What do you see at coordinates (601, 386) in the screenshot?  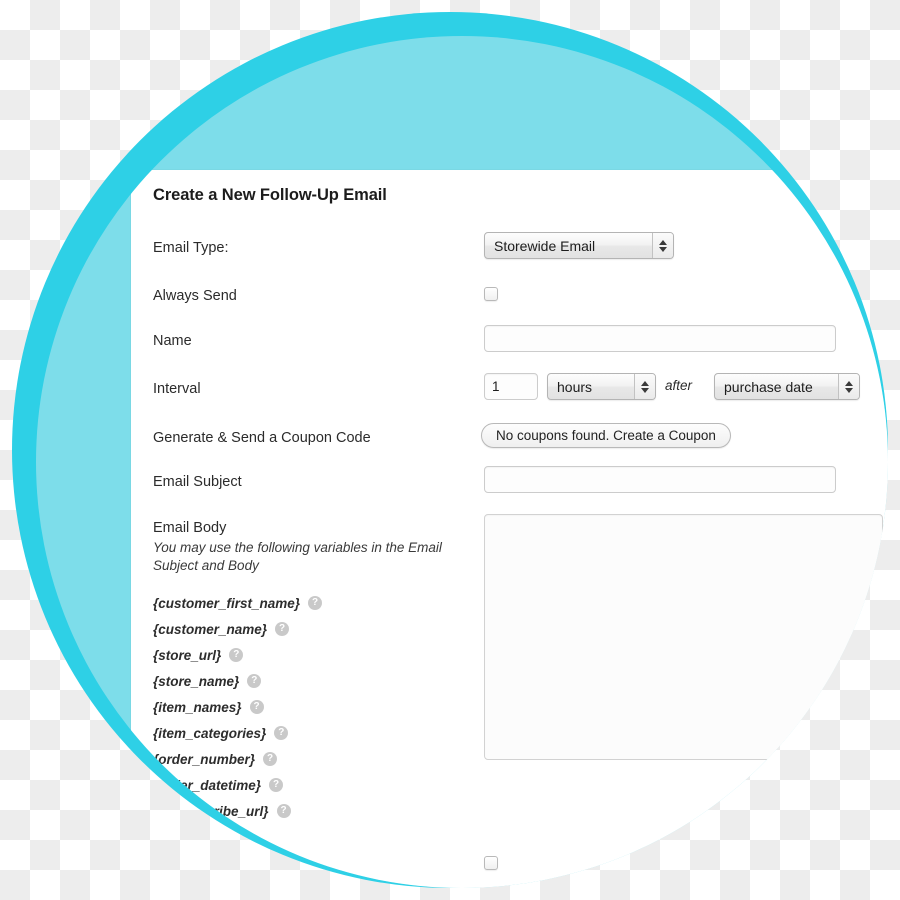 I see `interval-unit-select: hours` at bounding box center [601, 386].